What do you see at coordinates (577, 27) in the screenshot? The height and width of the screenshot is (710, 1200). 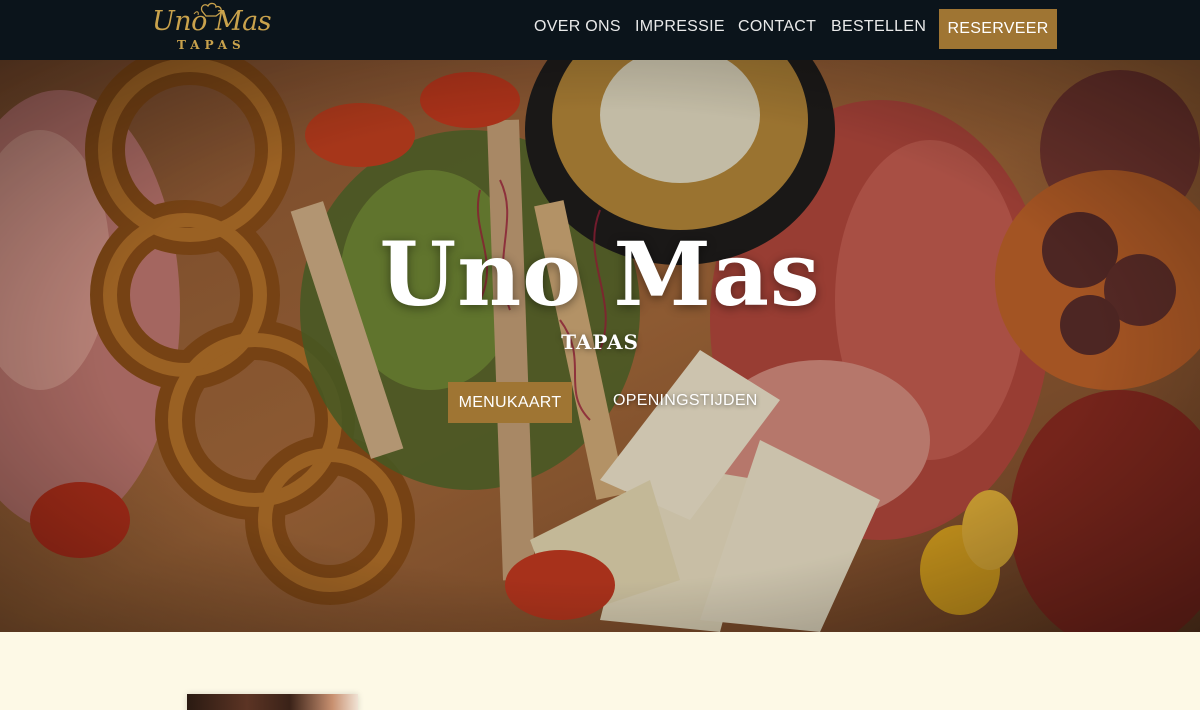 I see `nav-item-over-ons: OVER ONS` at bounding box center [577, 27].